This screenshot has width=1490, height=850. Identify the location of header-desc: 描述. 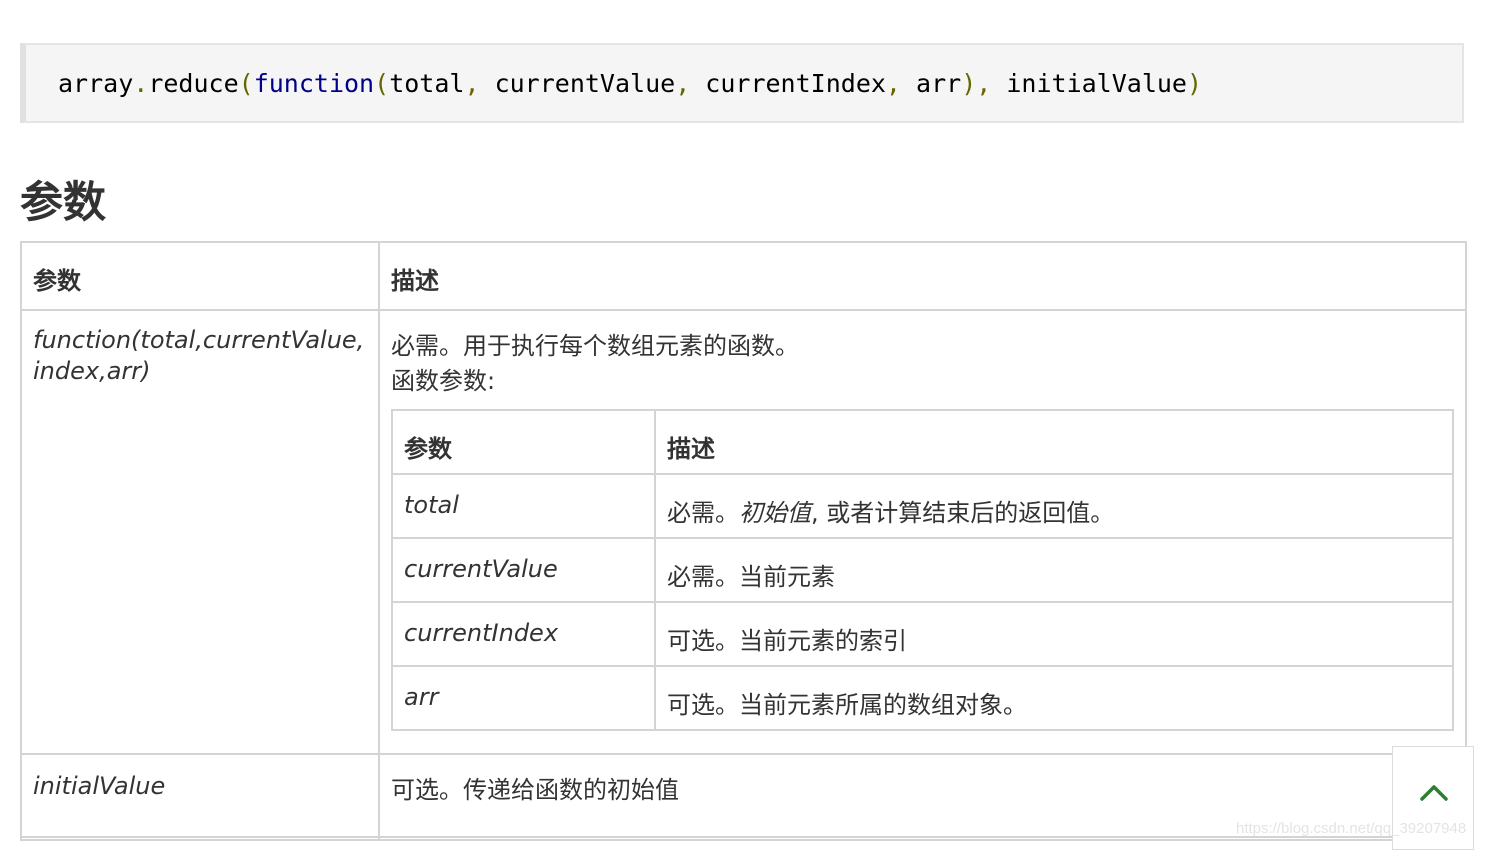
(922, 276).